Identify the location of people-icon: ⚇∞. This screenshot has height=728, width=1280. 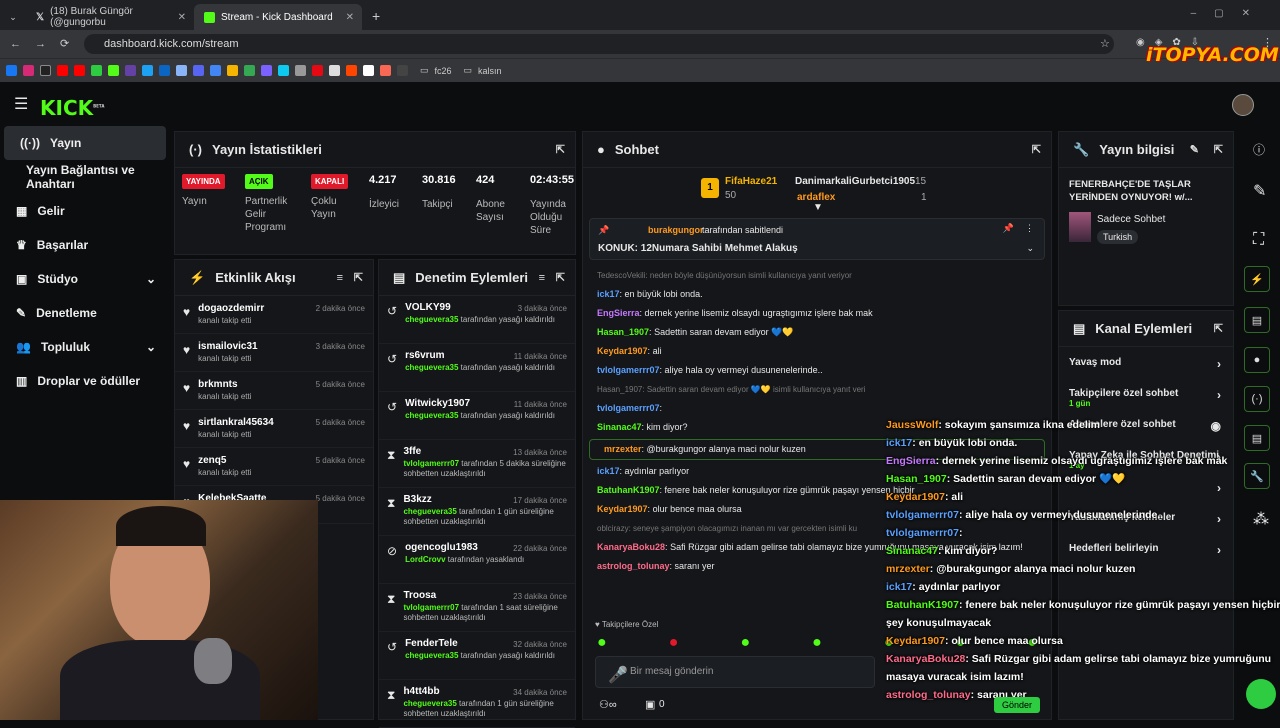
(608, 704).